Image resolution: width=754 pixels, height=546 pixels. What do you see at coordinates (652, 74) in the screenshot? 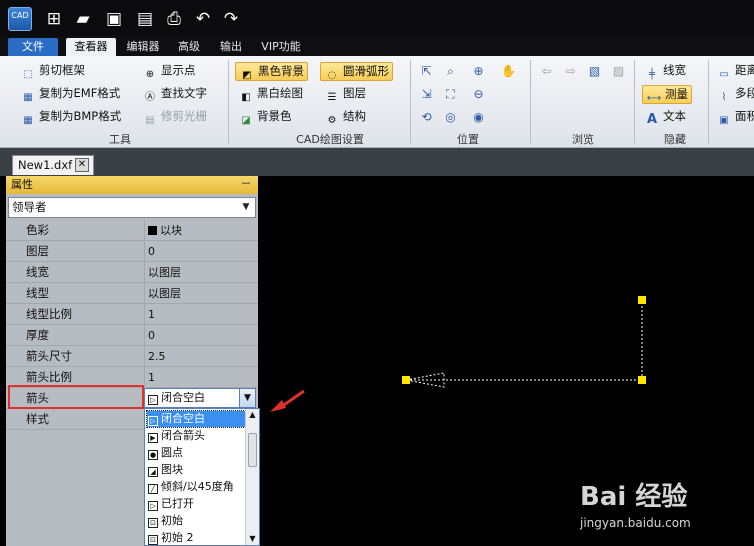
I see `lineweight-icon: ╪` at bounding box center [652, 74].